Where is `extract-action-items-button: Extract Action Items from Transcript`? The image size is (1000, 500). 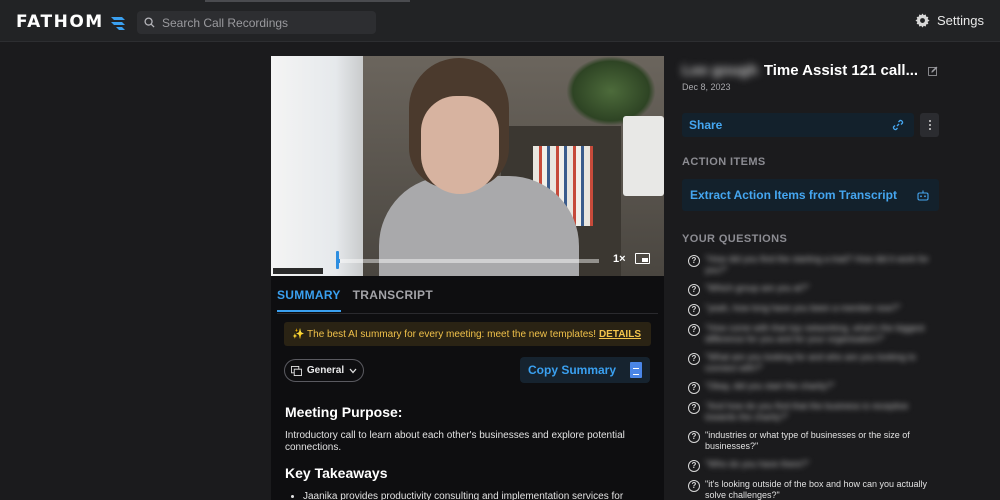
extract-action-items-button: Extract Action Items from Transcript is located at coordinates (810, 195).